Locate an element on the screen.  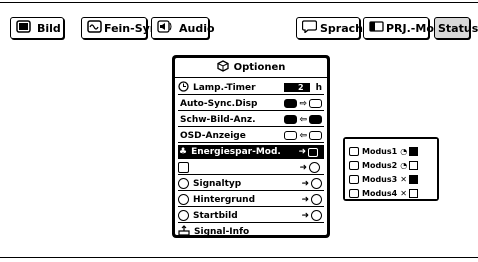
options-icon is located at coordinates (222, 67).